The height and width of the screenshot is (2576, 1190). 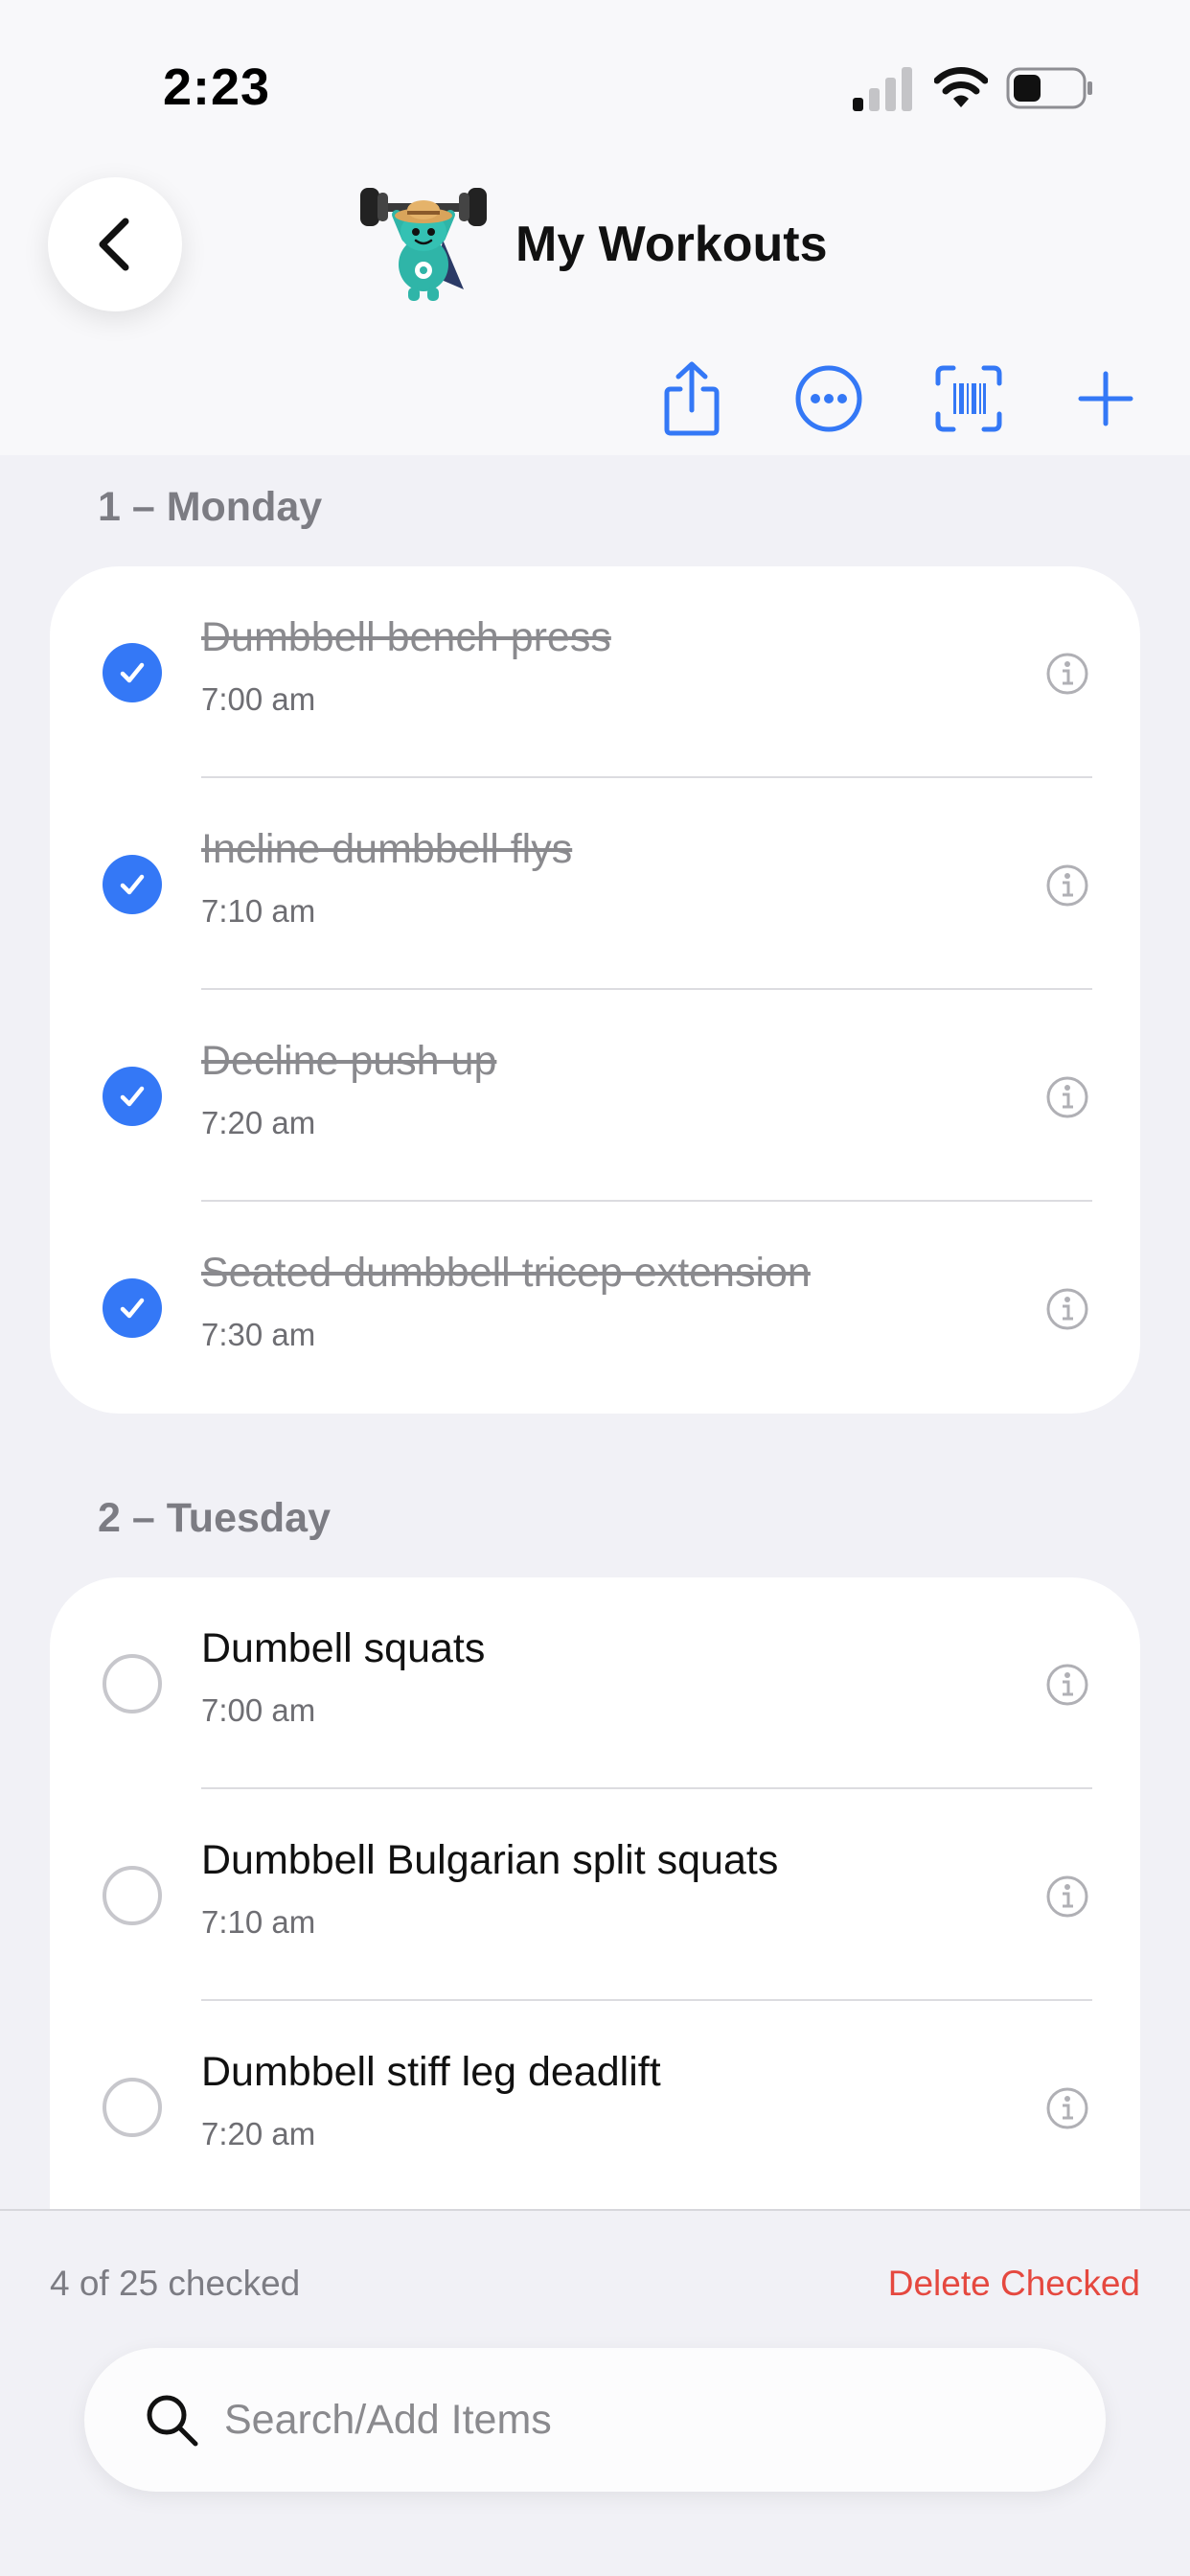 I want to click on back-button, so click(x=115, y=244).